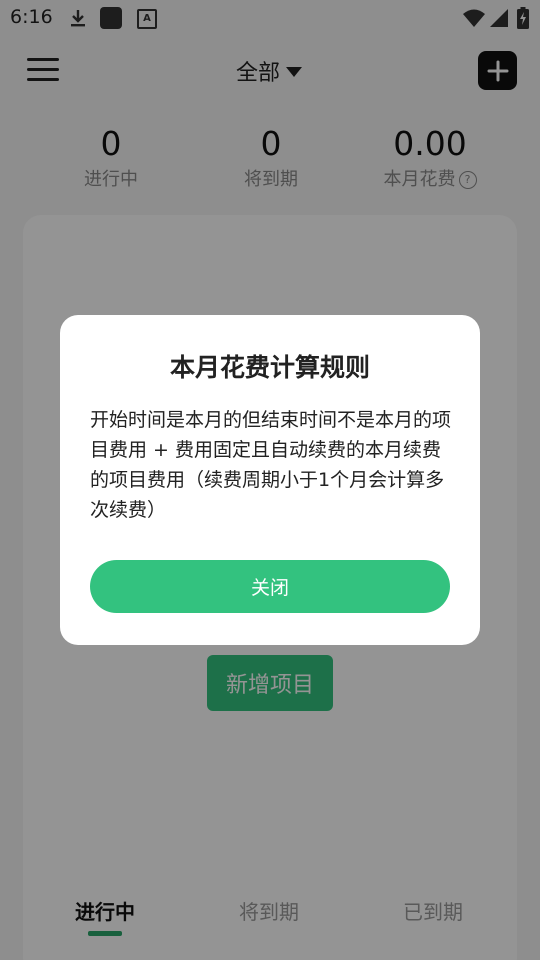 The width and height of the screenshot is (540, 960). I want to click on dialog-title: 本月花费计算规则, so click(269, 367).